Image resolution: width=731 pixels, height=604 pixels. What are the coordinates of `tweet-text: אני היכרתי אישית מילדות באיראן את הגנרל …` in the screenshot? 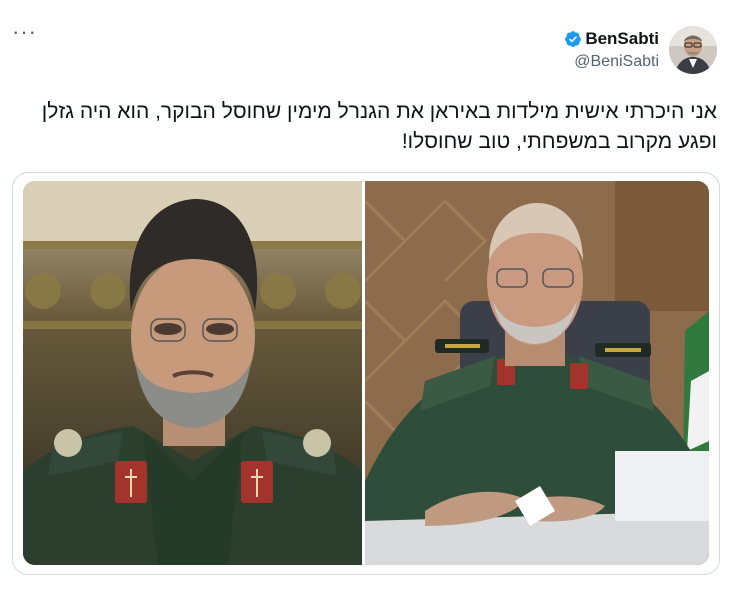 It's located at (379, 126).